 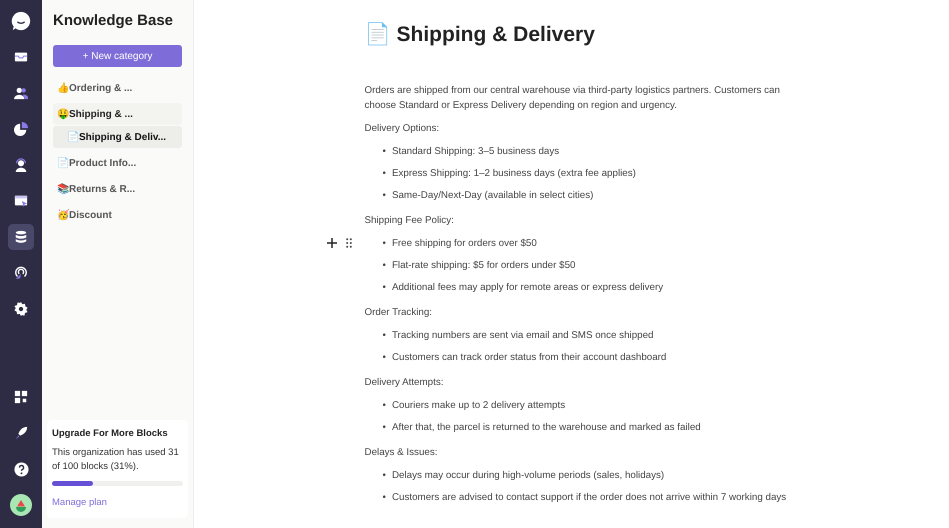 I want to click on paragraph: Orders are shipped from our central warehouse via third-party logistics partners. Customers can choose Standard or Express Delivery depending on region and urgency., so click(x=572, y=98).